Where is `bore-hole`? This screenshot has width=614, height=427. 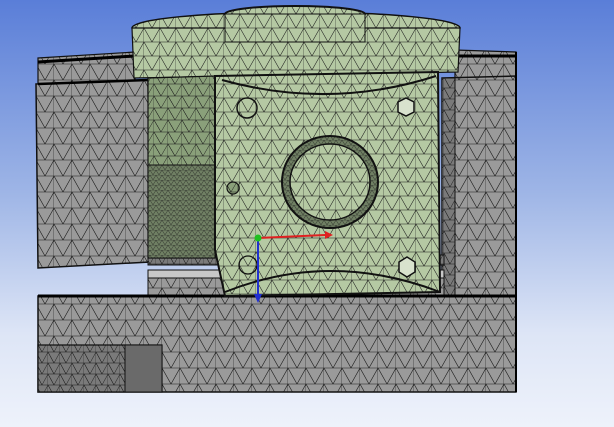
bore-hole is located at coordinates (330, 182).